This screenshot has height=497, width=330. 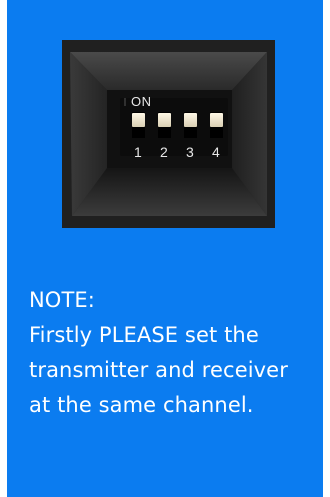 What do you see at coordinates (144, 335) in the screenshot?
I see `note-line: Firstly PLEASE set the` at bounding box center [144, 335].